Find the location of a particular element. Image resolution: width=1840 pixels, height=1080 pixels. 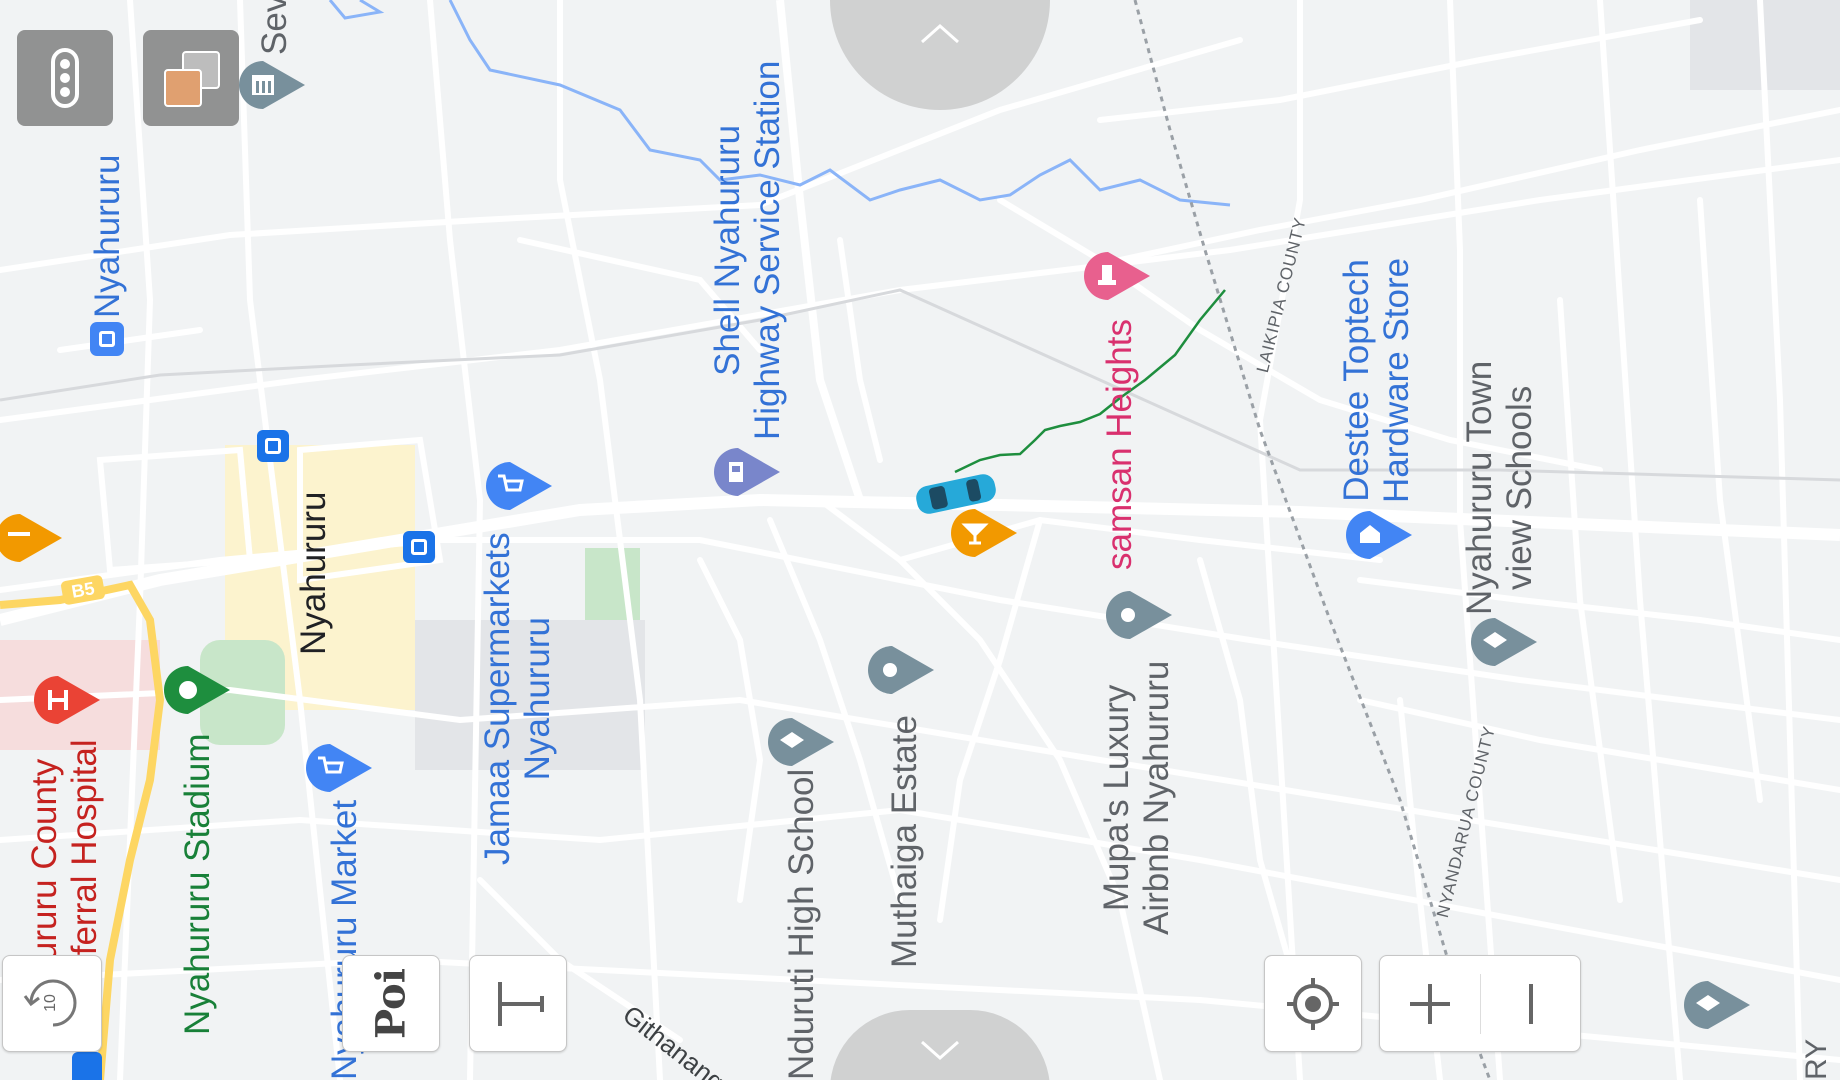

layers-button is located at coordinates (191, 78).